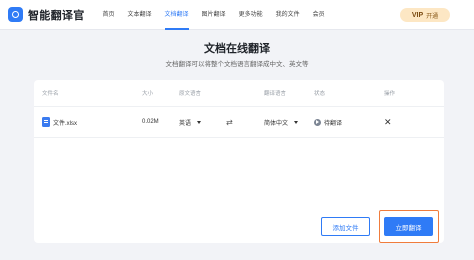  Describe the element at coordinates (150, 122) in the screenshot. I see `file-size: 0.02M` at that location.